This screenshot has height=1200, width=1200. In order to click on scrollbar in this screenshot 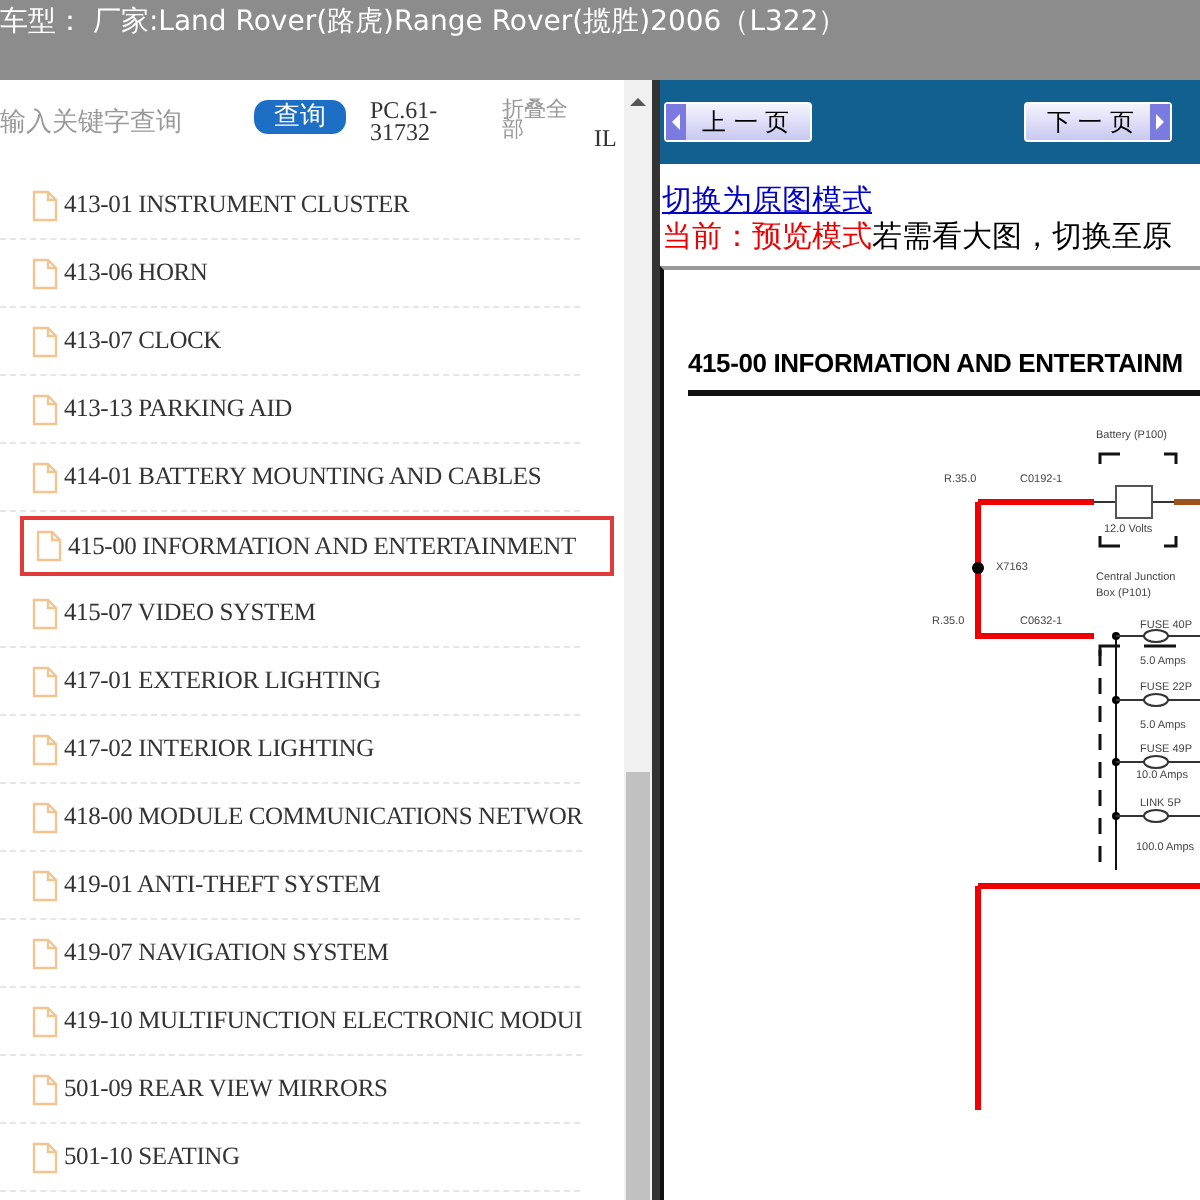, I will do `click(638, 640)`.